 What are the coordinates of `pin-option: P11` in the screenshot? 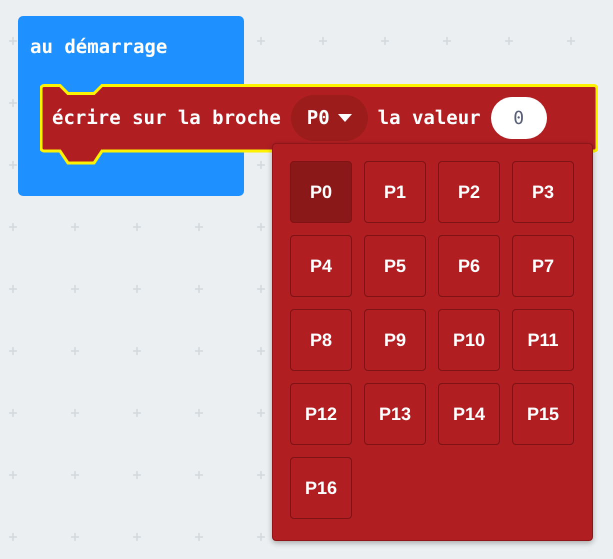 It's located at (543, 340).